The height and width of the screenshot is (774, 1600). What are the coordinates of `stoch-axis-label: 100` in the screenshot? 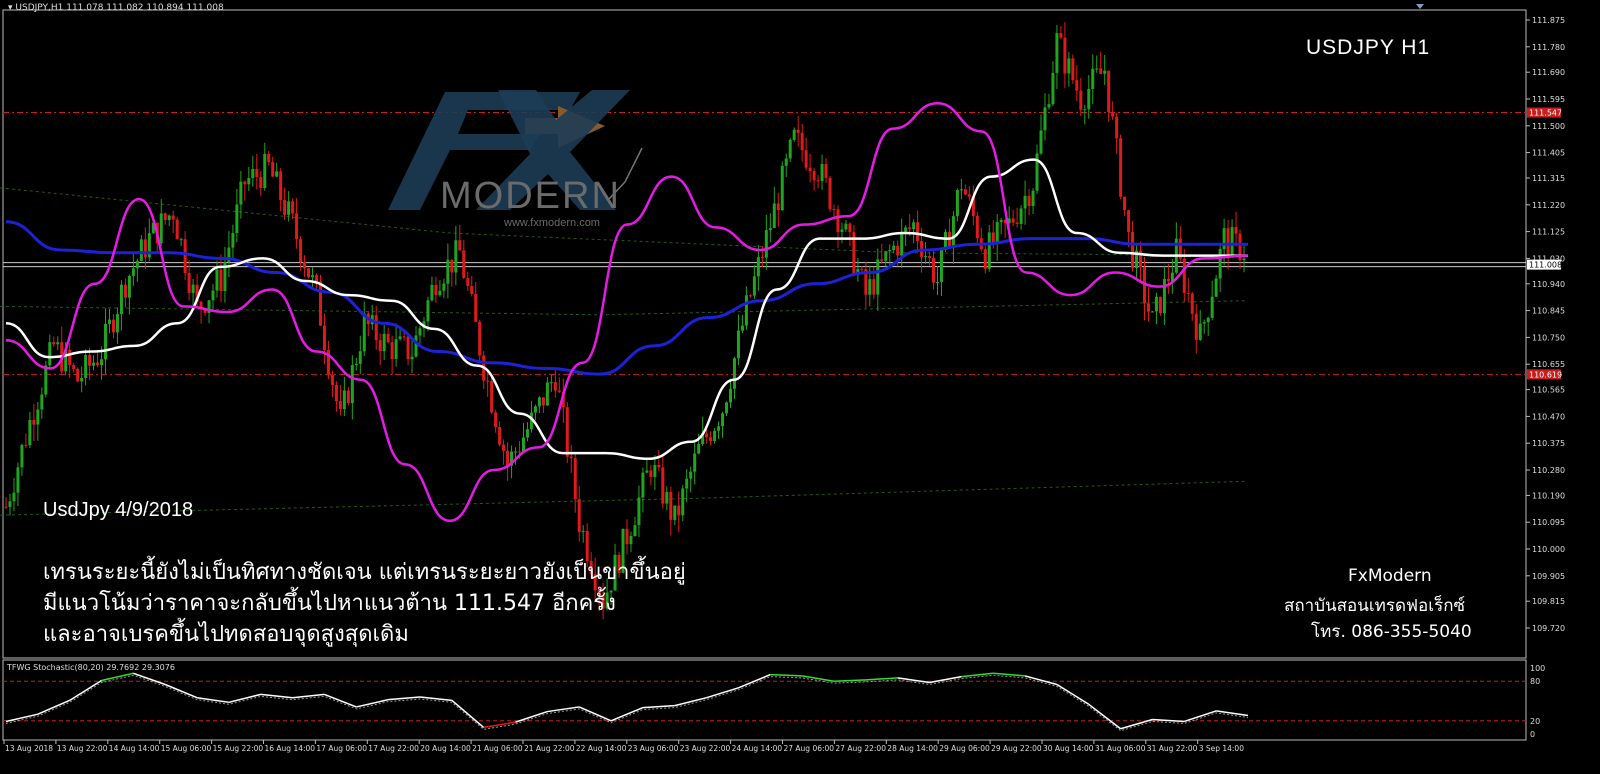 It's located at (1537, 668).